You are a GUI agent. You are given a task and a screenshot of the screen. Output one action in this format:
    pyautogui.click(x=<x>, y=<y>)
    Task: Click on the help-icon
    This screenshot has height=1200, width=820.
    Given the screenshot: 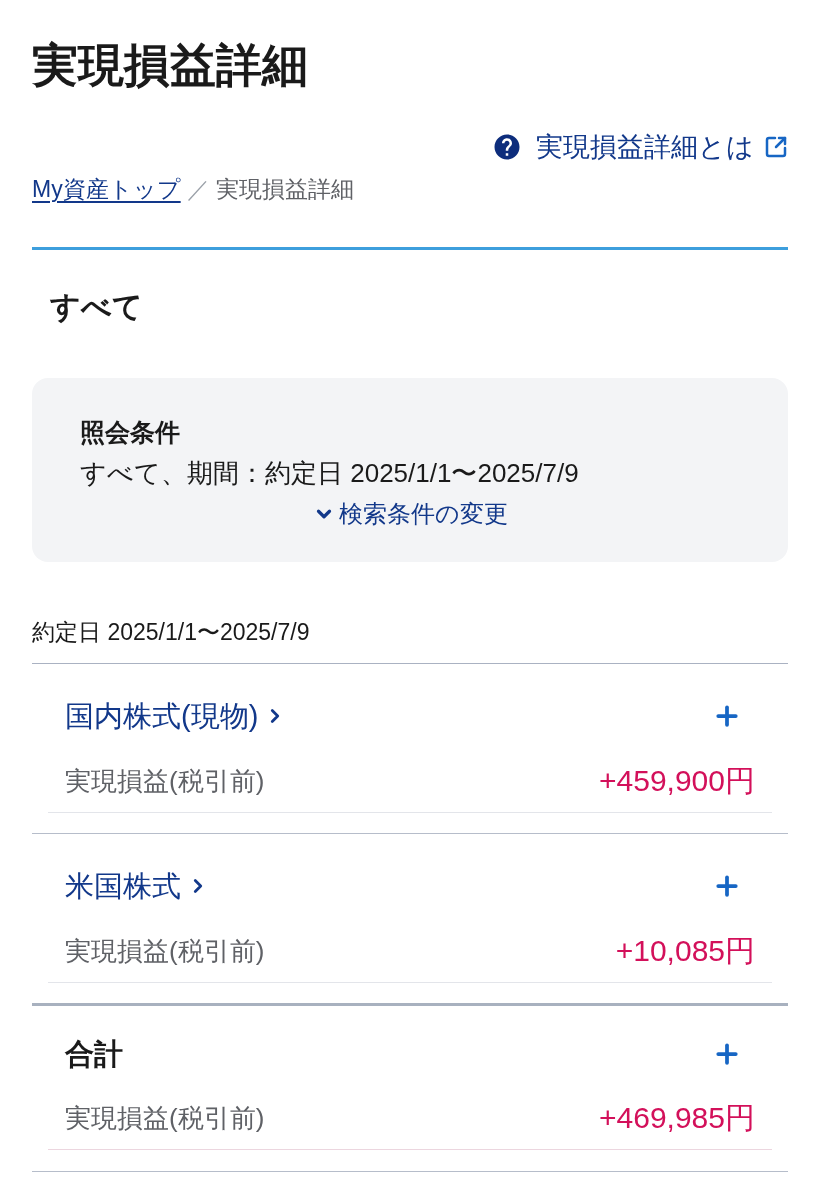 What is the action you would take?
    pyautogui.click(x=507, y=147)
    